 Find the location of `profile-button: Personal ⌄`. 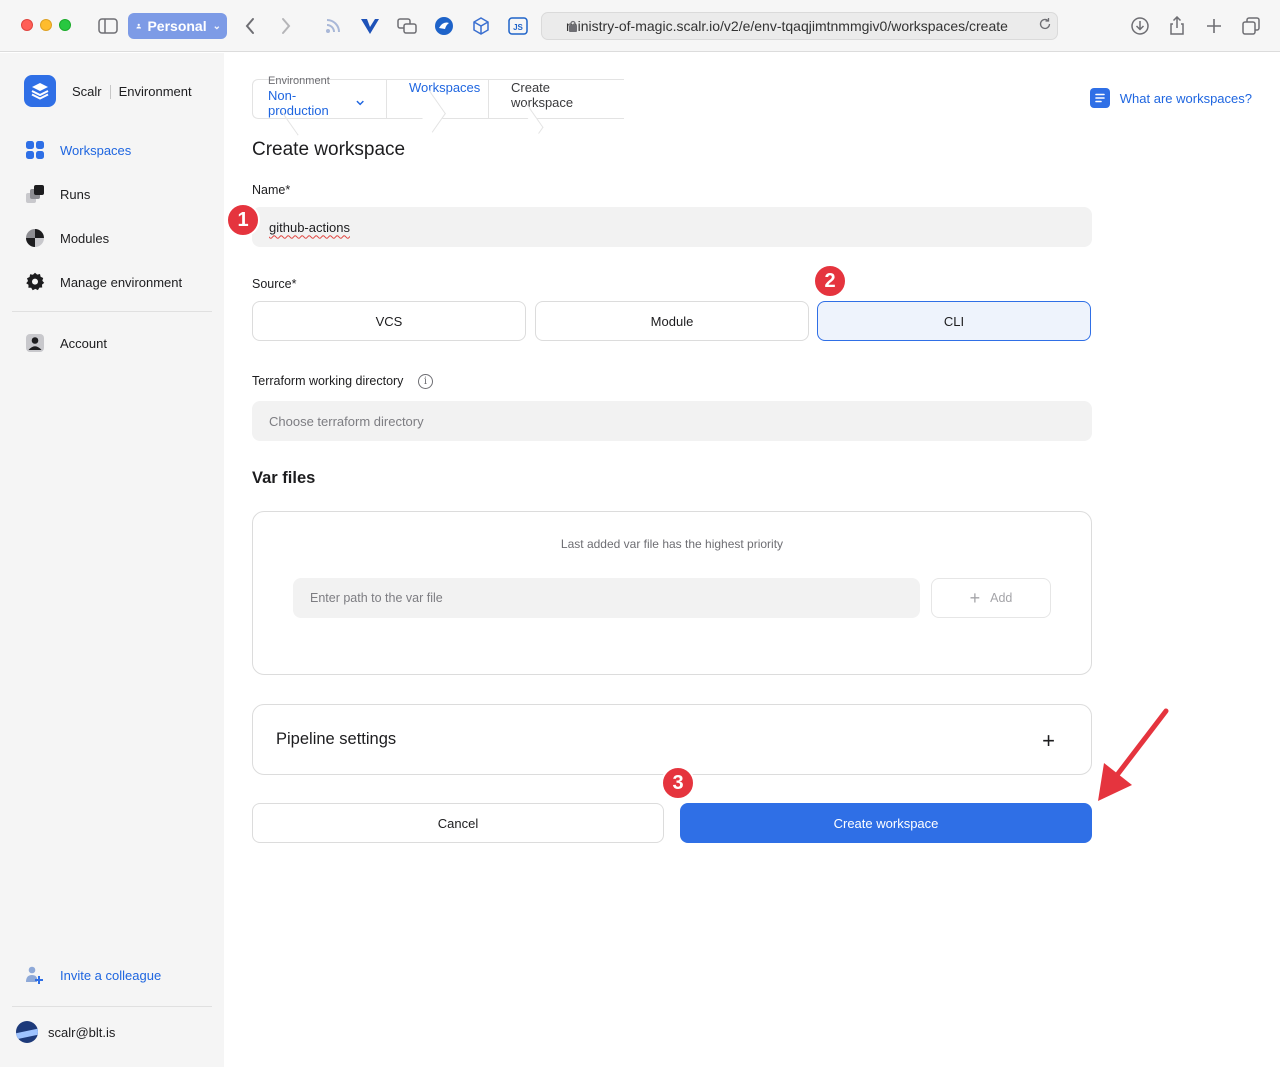

profile-button: Personal ⌄ is located at coordinates (177, 26).